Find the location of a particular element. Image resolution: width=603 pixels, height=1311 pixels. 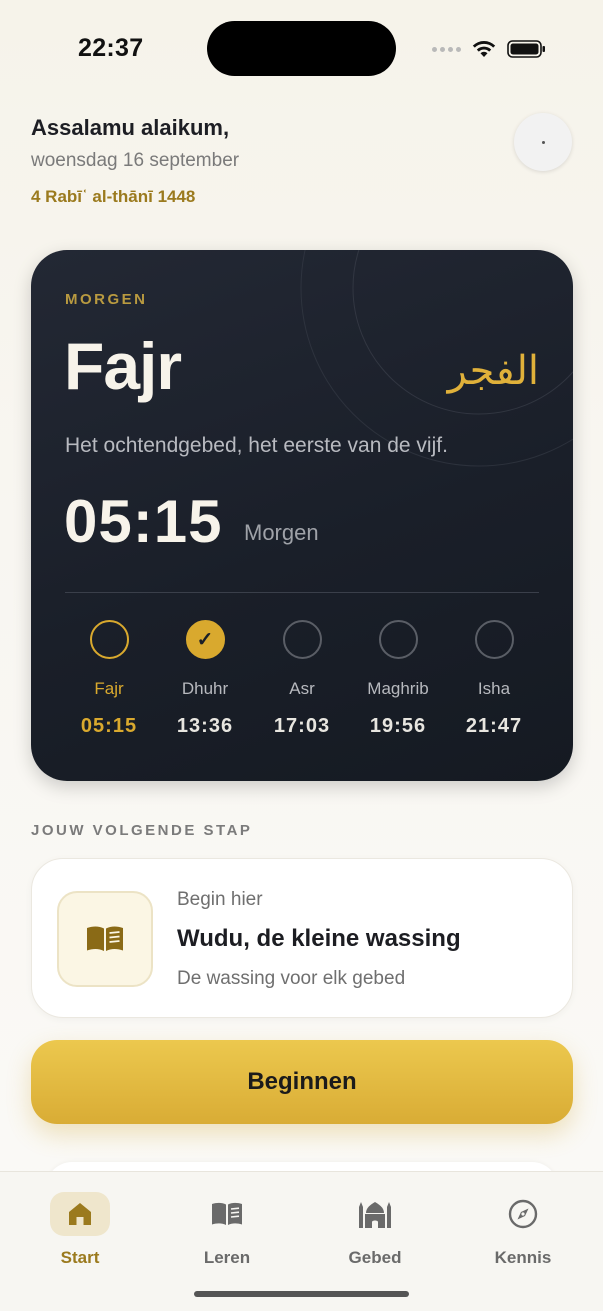

prayer-item-dhuhr: ✓ Dhuhr 13:36 is located at coordinates (205, 679).